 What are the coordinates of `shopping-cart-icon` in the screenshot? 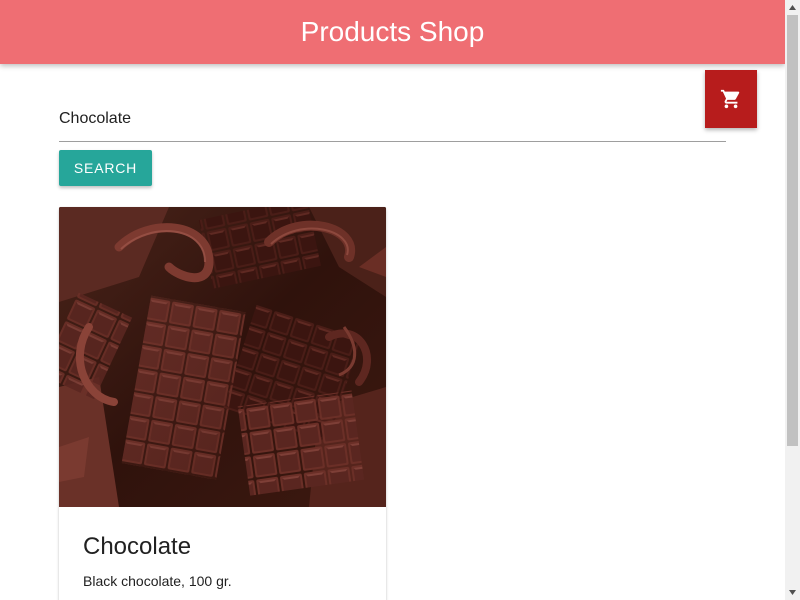 It's located at (730, 99).